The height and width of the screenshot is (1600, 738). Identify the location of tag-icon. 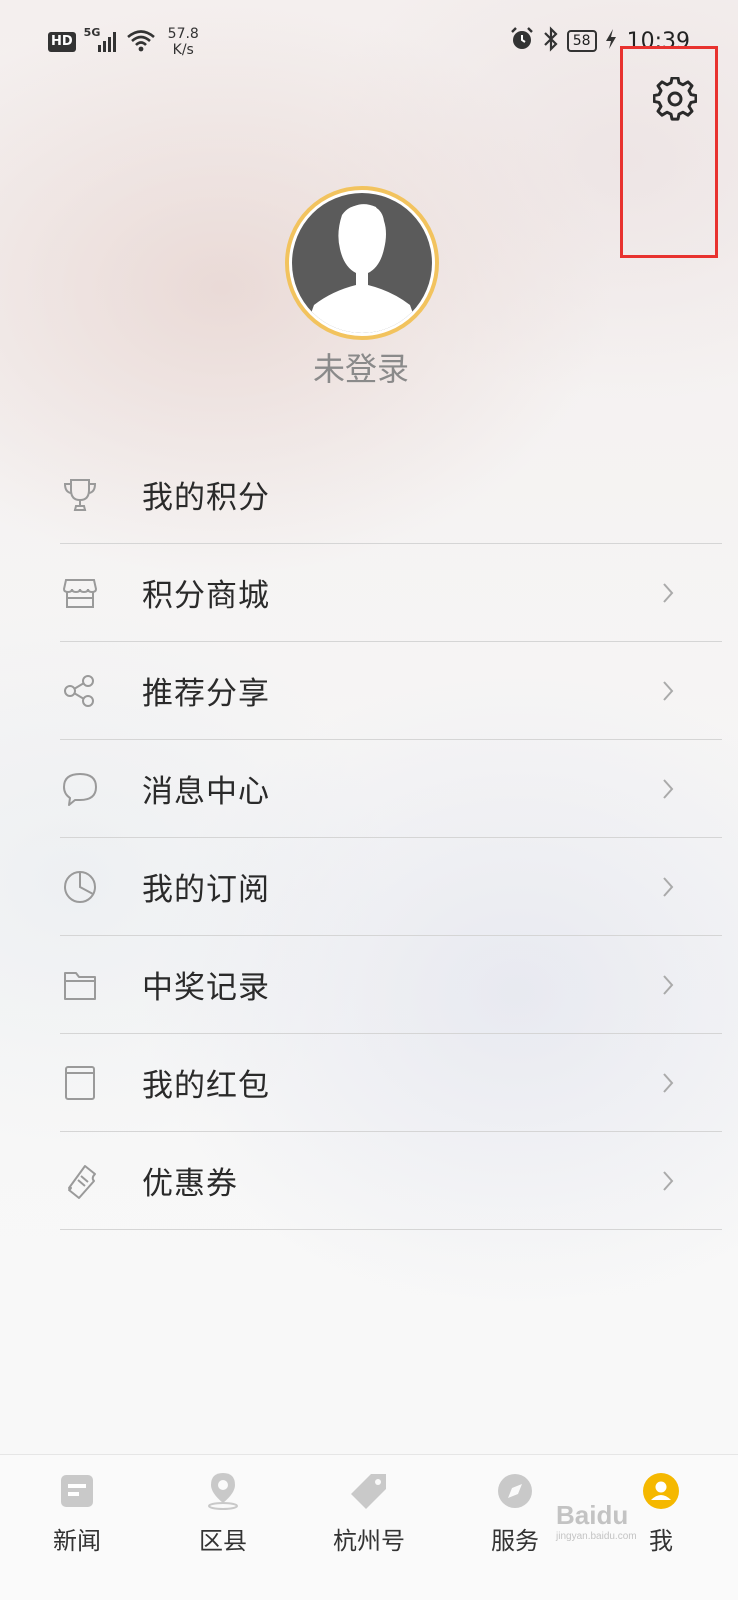
(369, 1491).